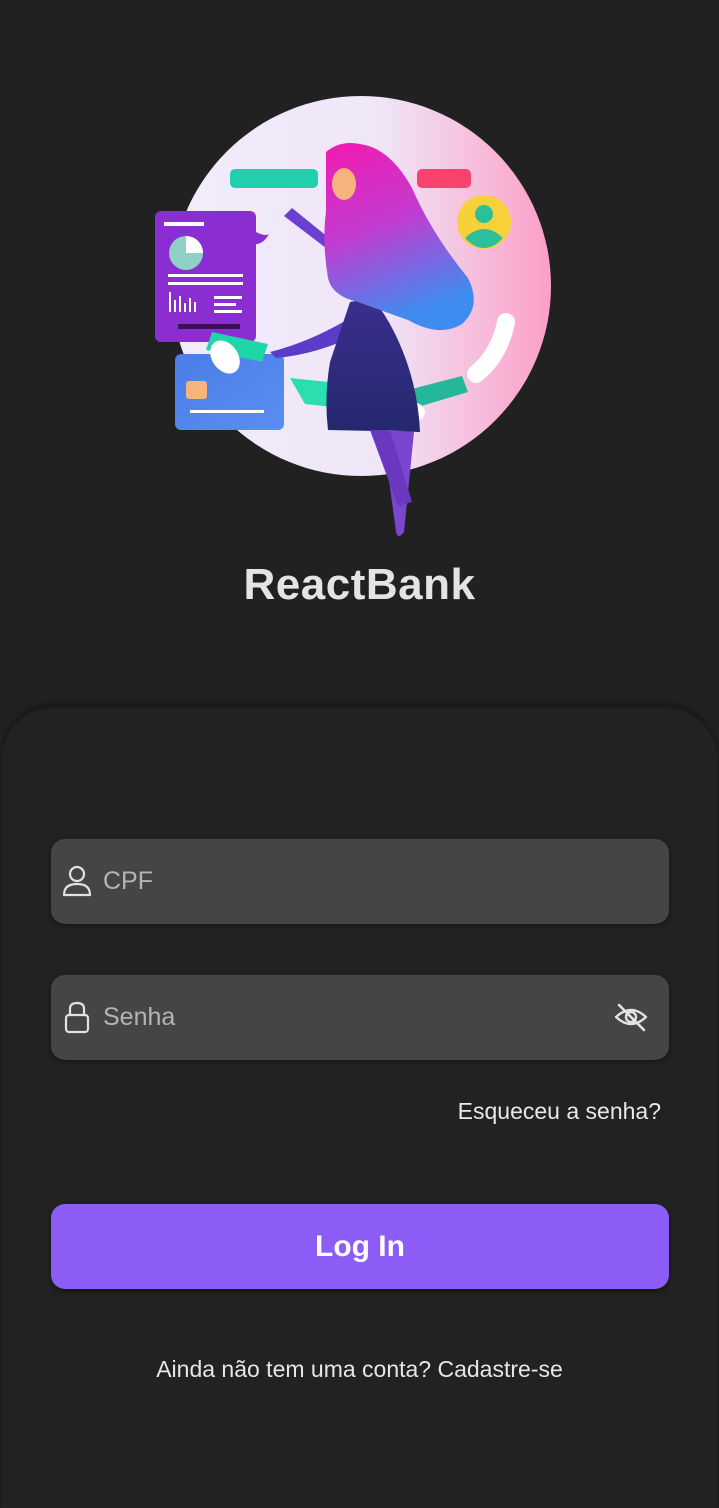  I want to click on user-icon, so click(77, 881).